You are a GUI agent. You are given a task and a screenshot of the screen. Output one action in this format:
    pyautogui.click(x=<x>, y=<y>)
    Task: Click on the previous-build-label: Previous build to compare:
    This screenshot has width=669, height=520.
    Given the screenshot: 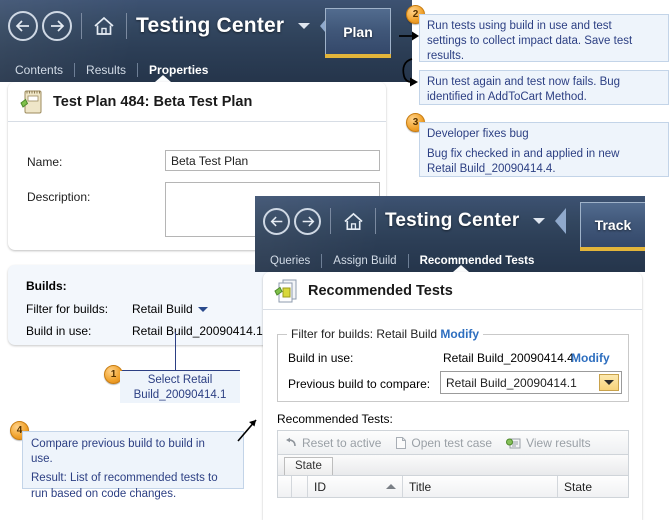 What is the action you would take?
    pyautogui.click(x=359, y=384)
    